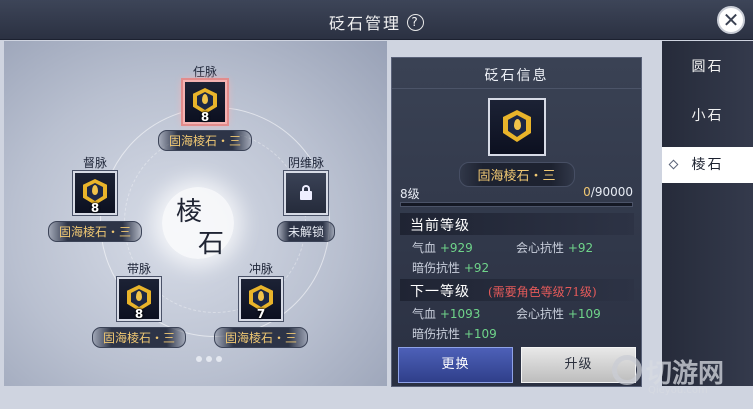 The height and width of the screenshot is (409, 753). Describe the element at coordinates (542, 292) in the screenshot. I see `level-requirement: (需要角色等级71级)` at that location.